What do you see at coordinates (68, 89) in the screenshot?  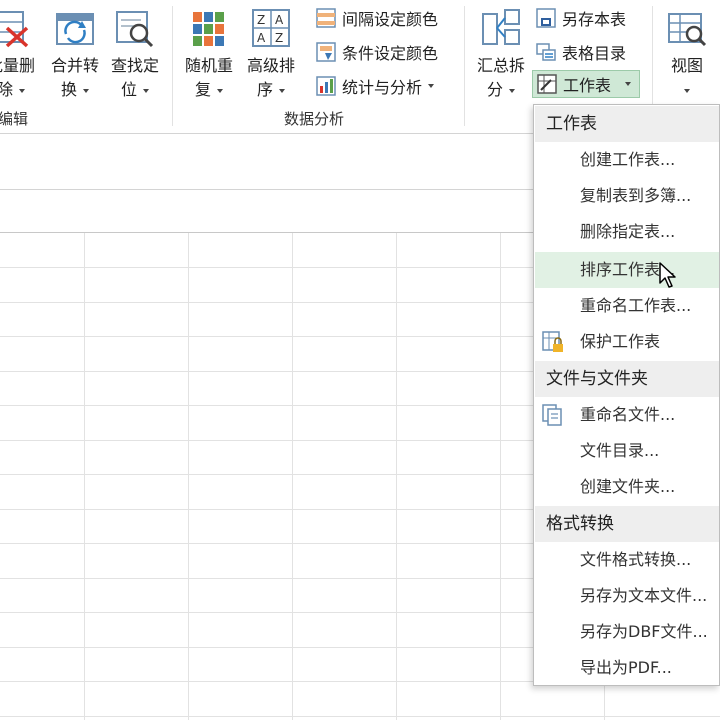 I see `merge-convert-label-2: 换` at bounding box center [68, 89].